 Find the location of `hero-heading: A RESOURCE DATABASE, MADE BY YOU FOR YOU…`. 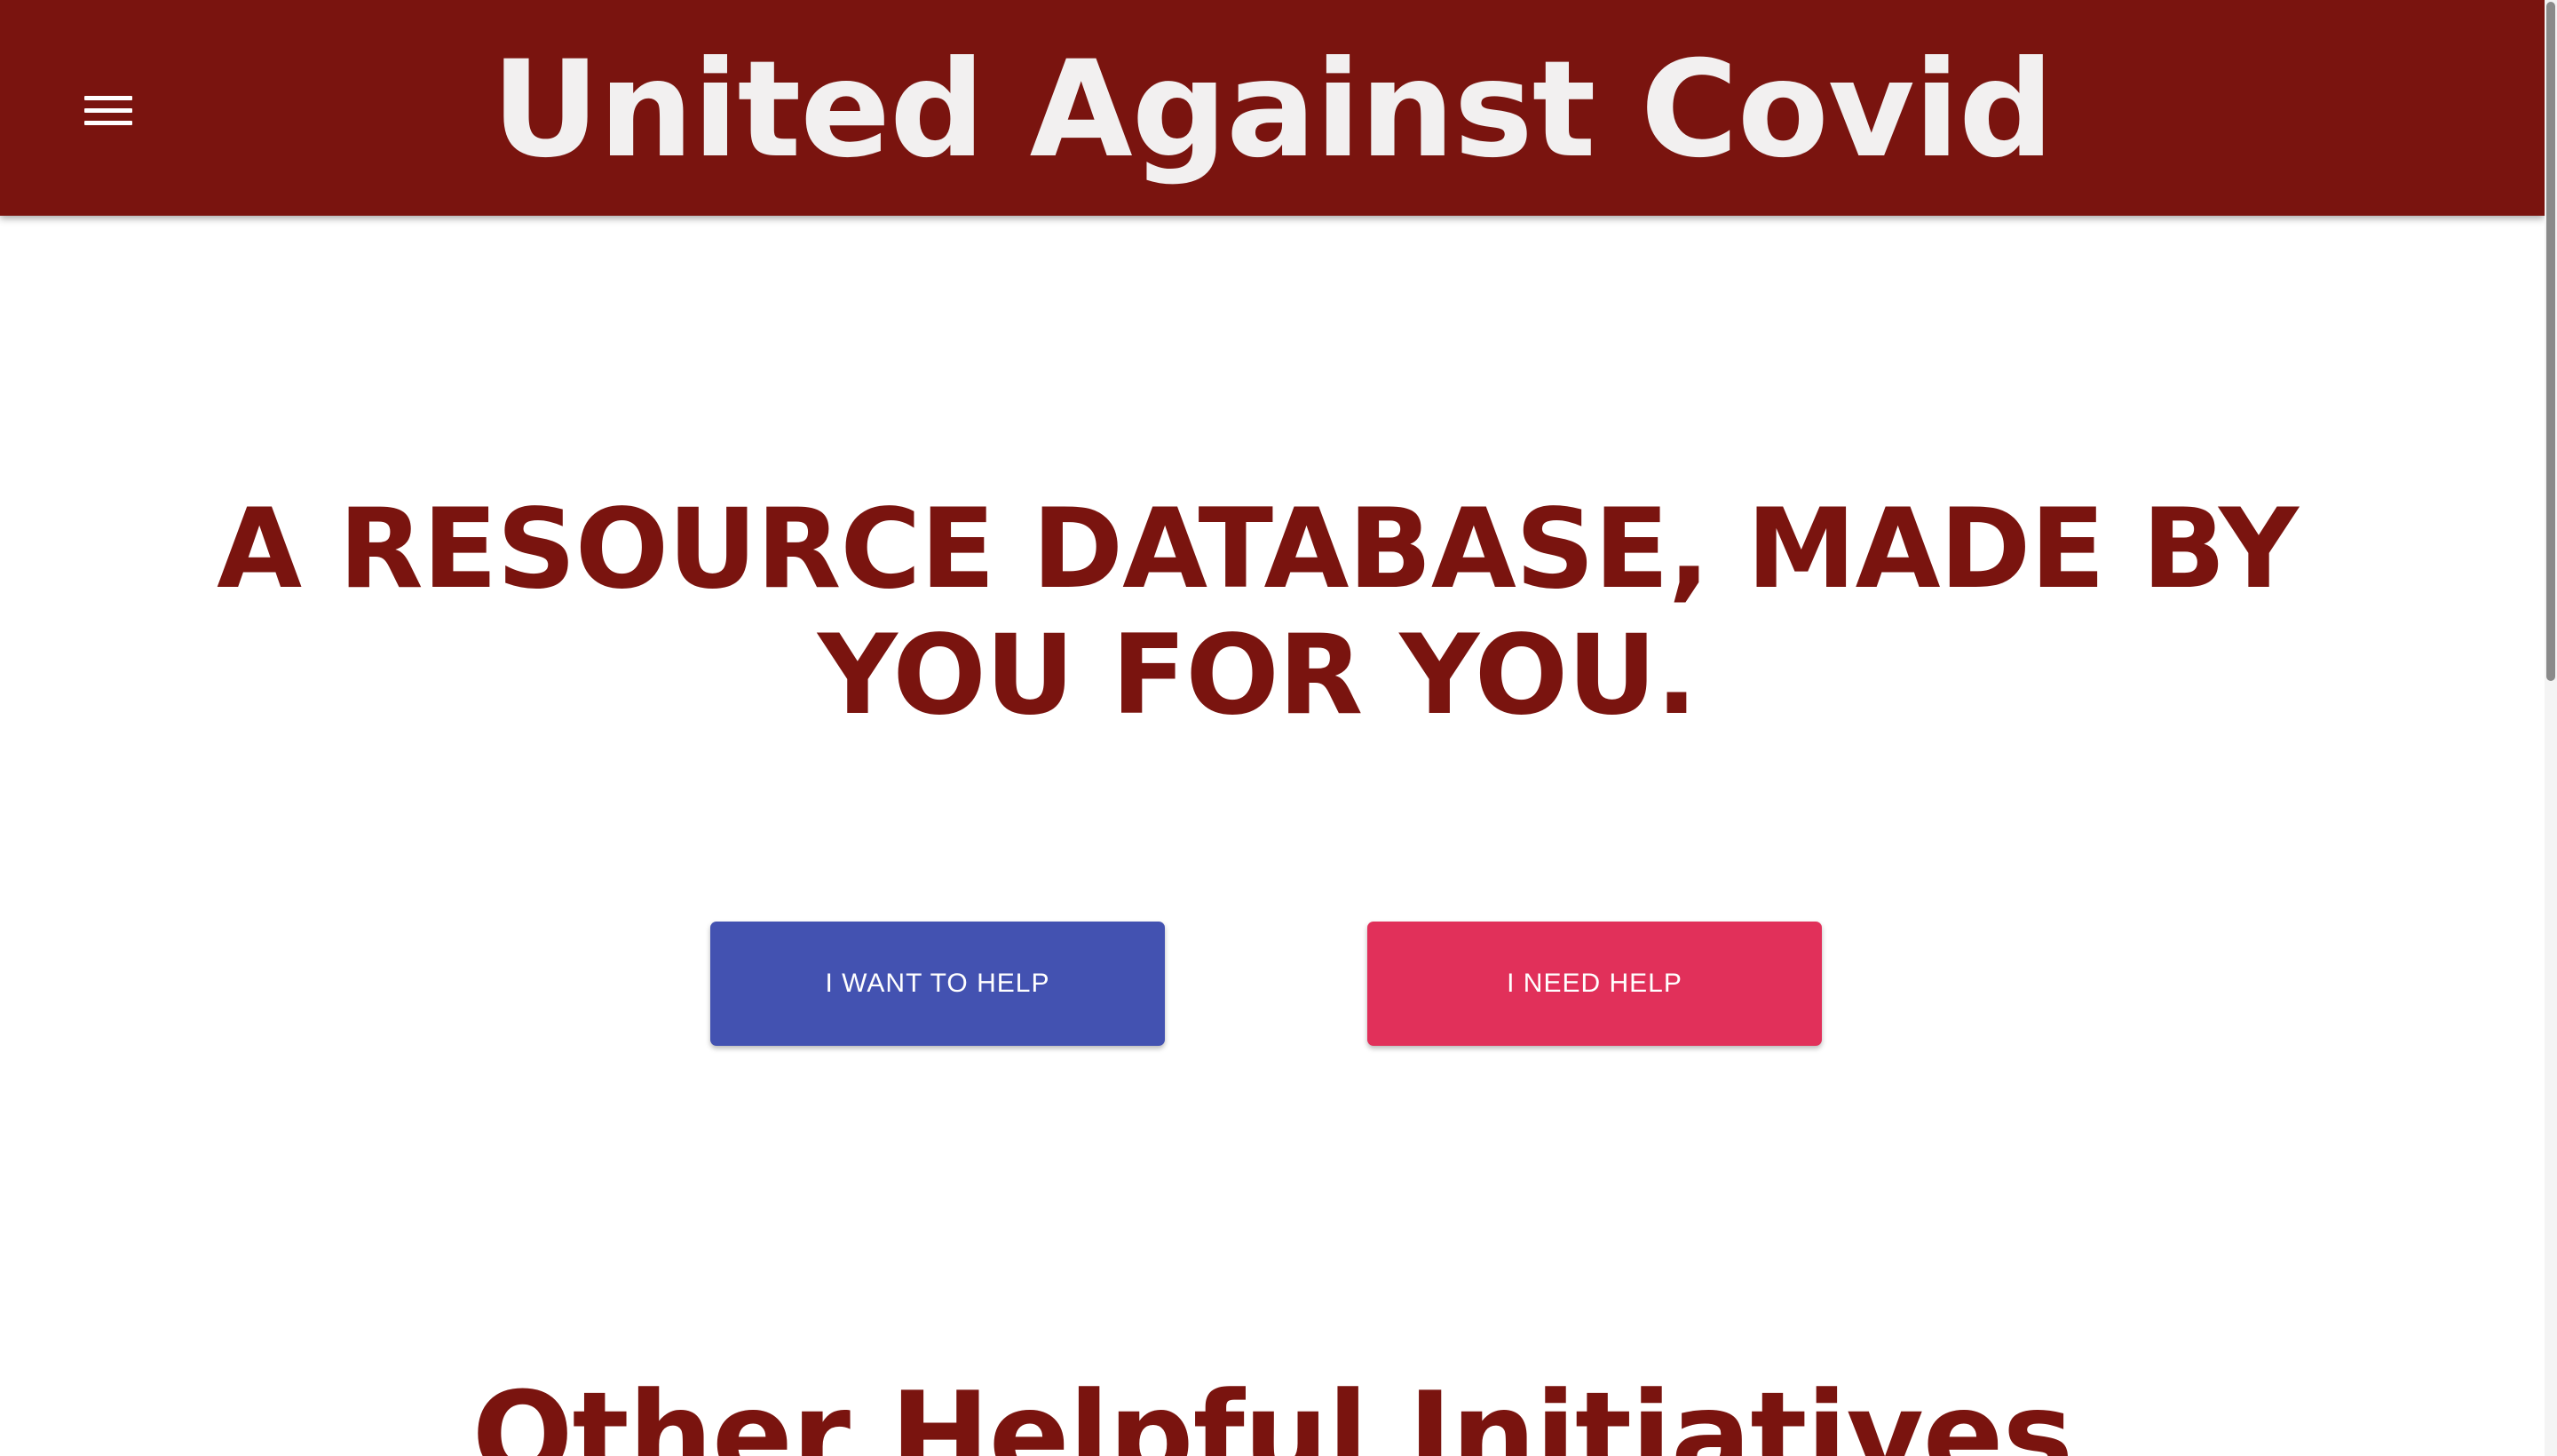

hero-heading: A RESOURCE DATABASE, MADE BY YOU FOR YOU… is located at coordinates (1258, 613).